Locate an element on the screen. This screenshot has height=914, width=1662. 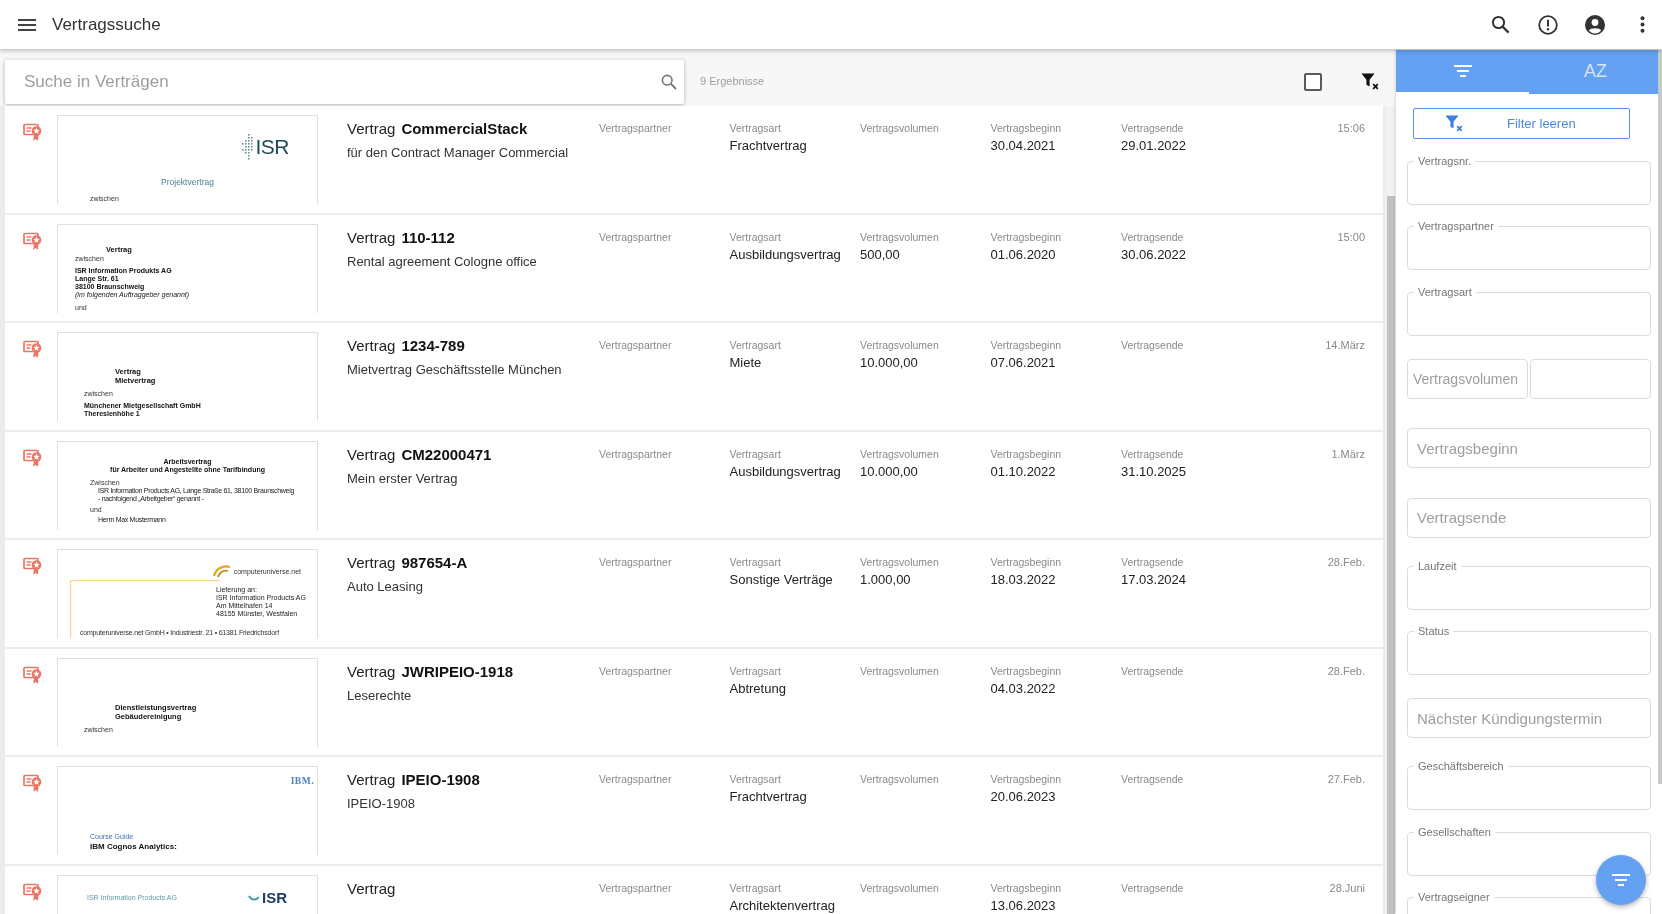
field-value: 01.06.2020 is located at coordinates (1023, 254).